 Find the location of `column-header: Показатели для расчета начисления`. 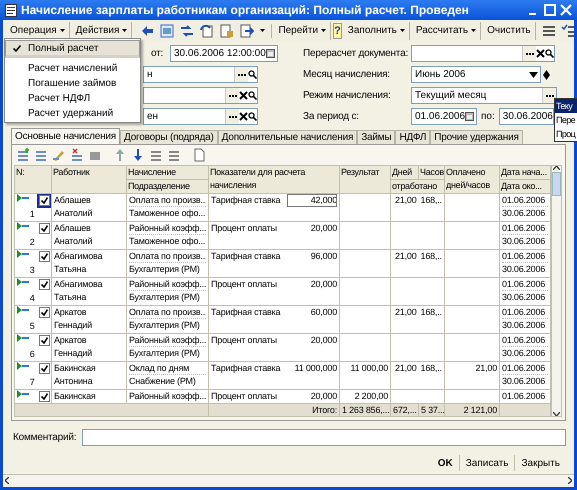

column-header: Показатели для расчета начисления is located at coordinates (274, 180).